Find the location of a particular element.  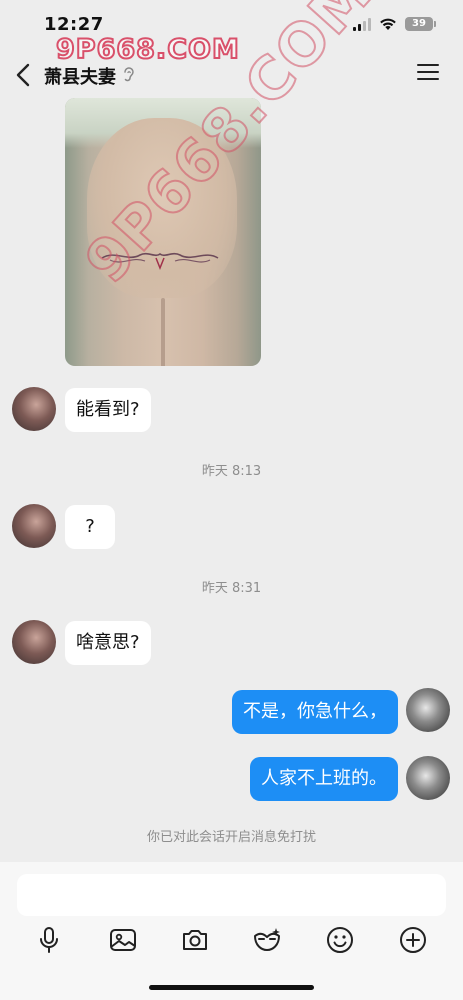

home-indicator is located at coordinates (231, 987).